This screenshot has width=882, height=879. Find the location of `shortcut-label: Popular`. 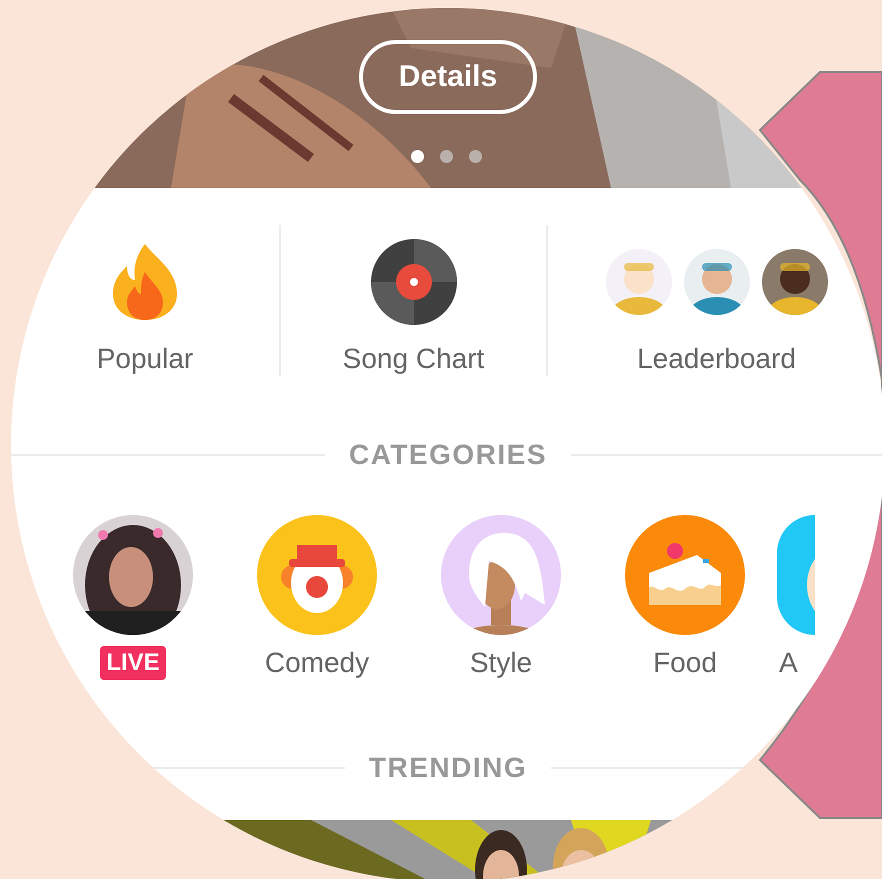

shortcut-label: Popular is located at coordinates (145, 359).